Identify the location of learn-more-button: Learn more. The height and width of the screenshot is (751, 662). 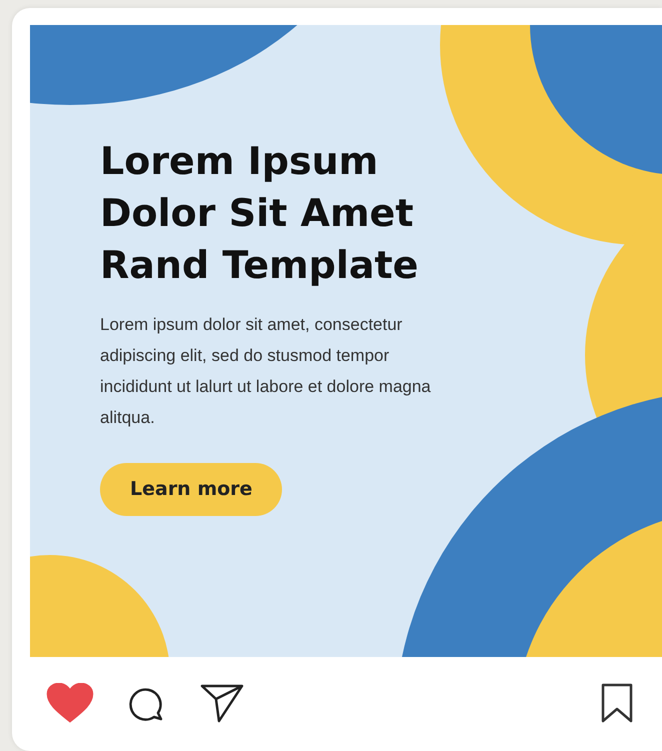
(191, 489).